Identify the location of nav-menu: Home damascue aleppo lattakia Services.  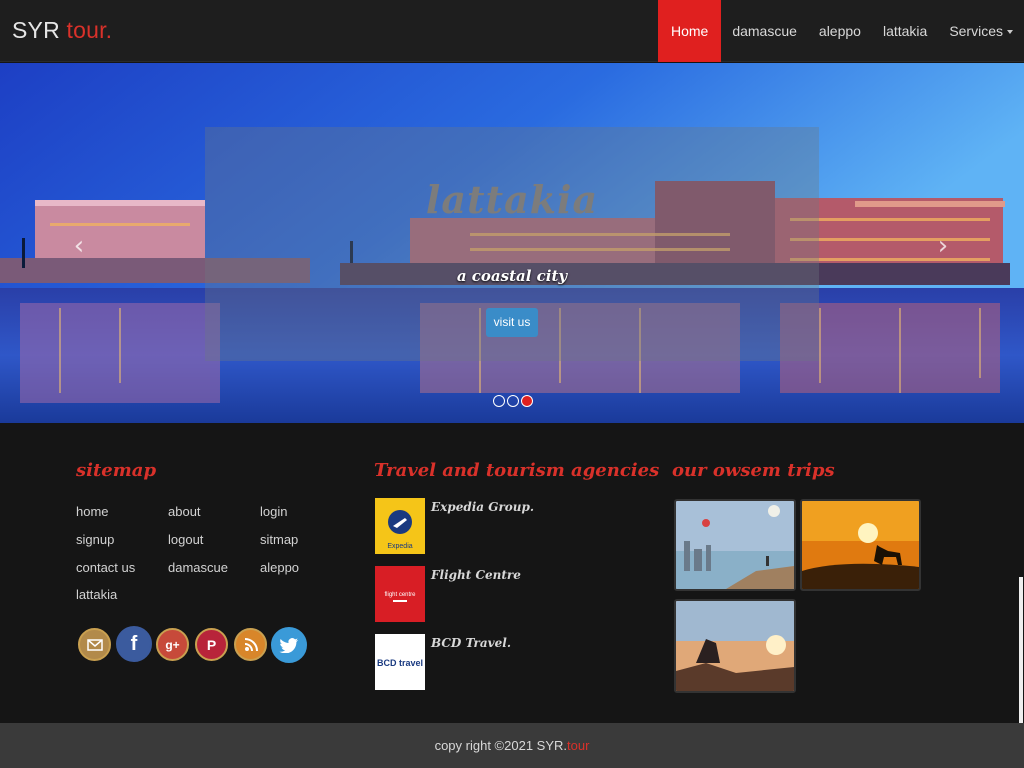
(840, 31).